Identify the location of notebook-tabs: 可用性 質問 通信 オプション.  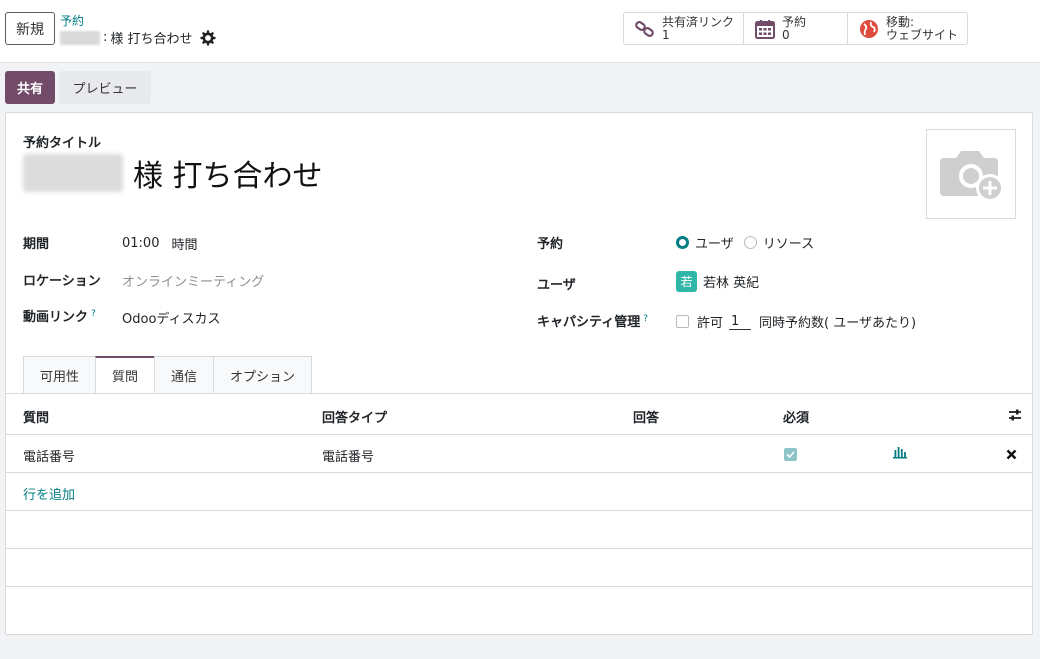
(168, 375).